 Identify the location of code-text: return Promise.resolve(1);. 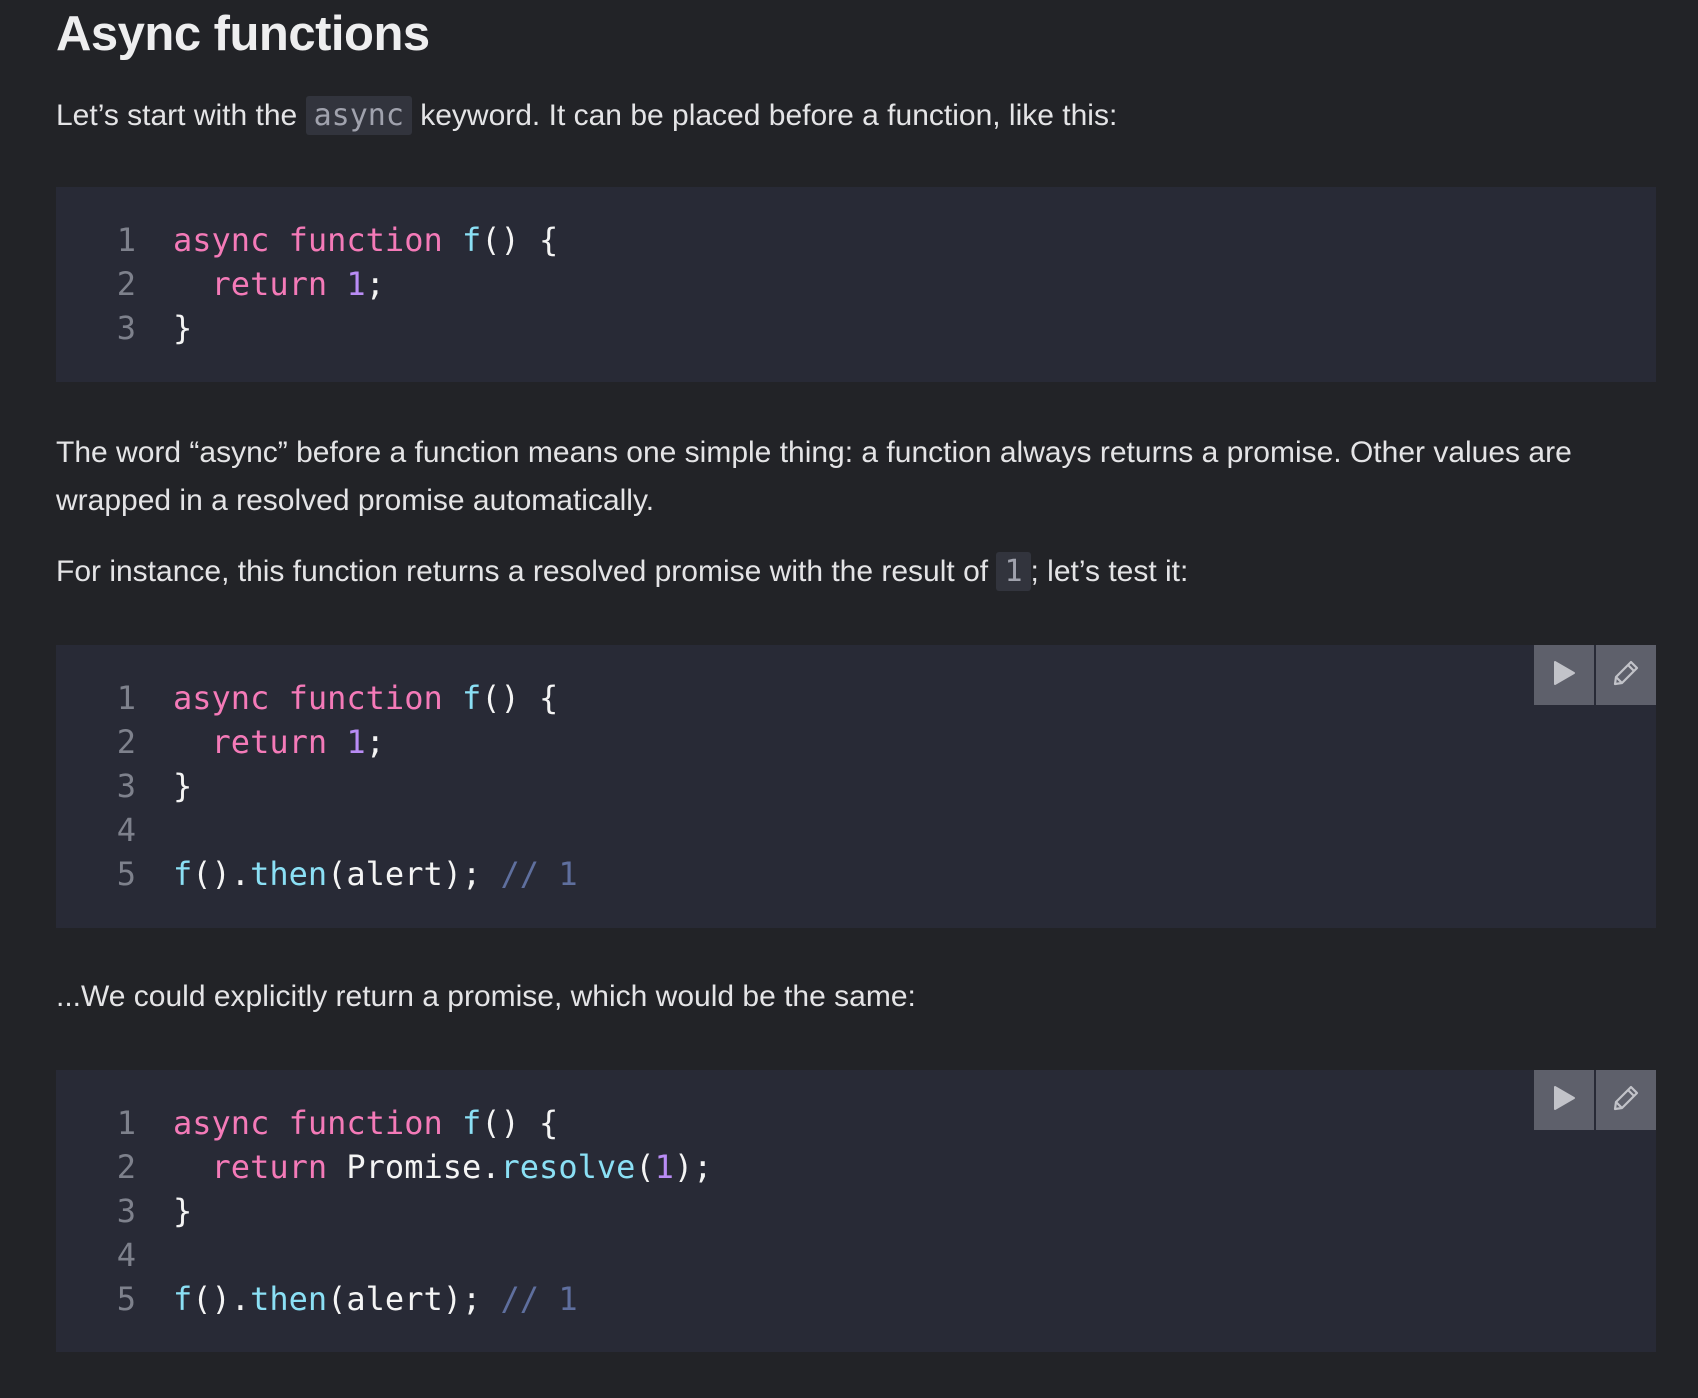
(443, 1167).